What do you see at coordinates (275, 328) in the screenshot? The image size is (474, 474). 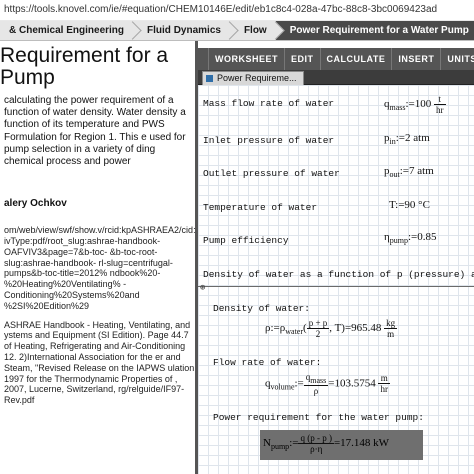 I see `density-symbol: ρ:=ρ` at bounding box center [275, 328].